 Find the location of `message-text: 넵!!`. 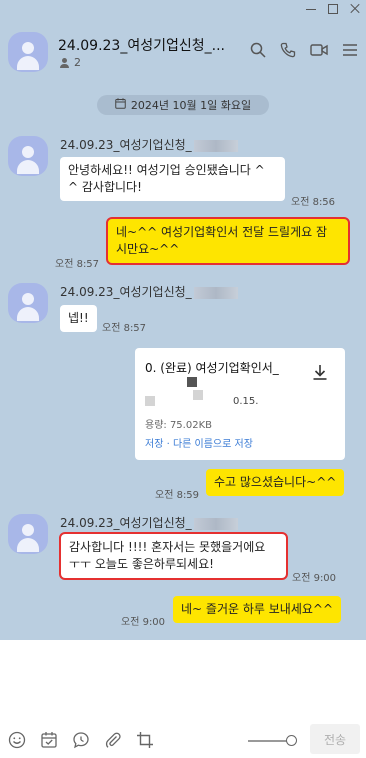

message-text: 넵!! is located at coordinates (78, 318).